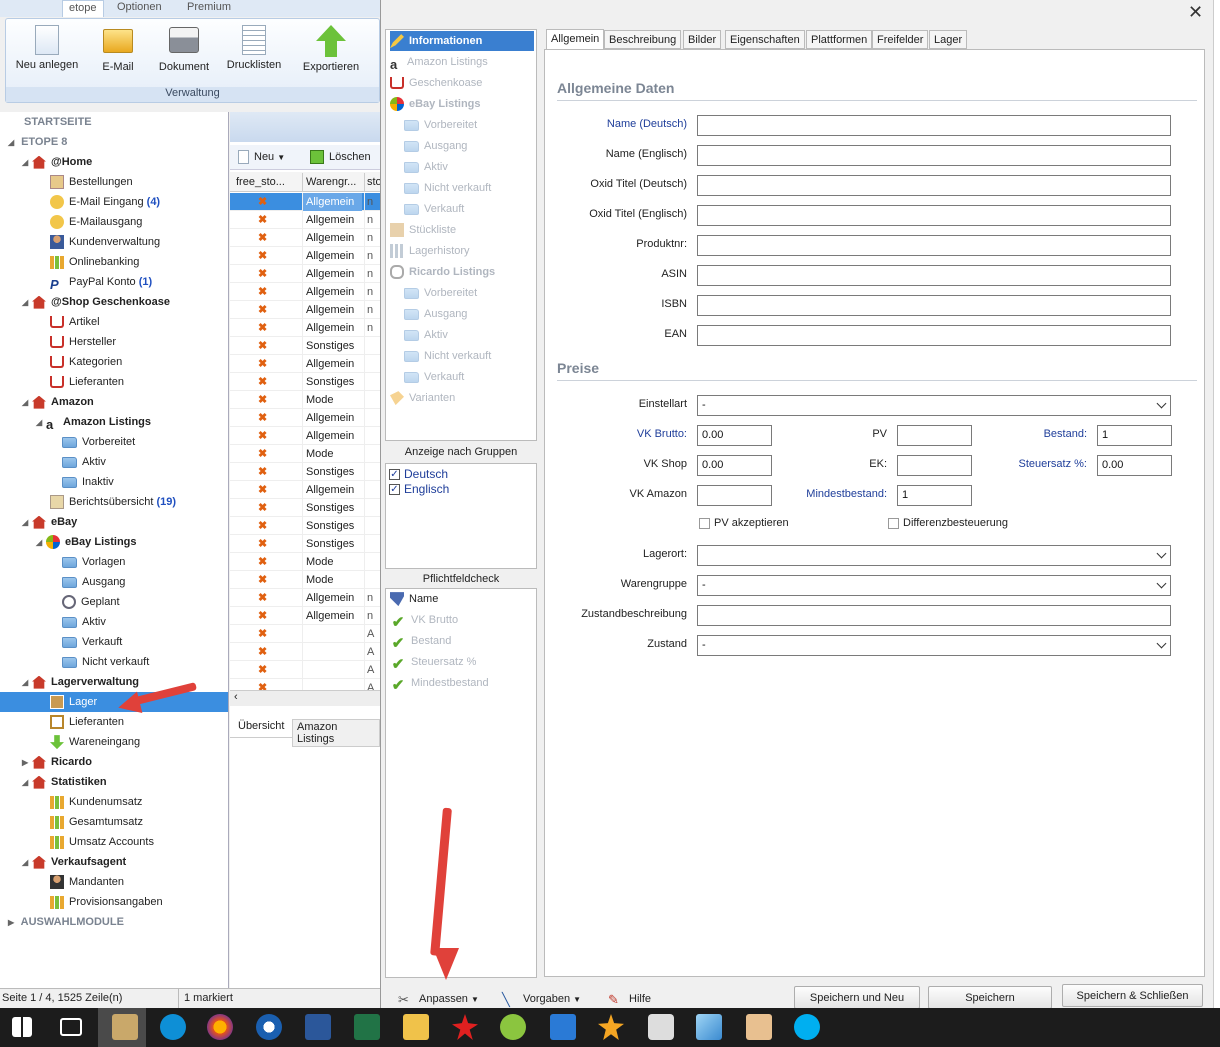 The height and width of the screenshot is (1047, 1220). I want to click on nav-informationen: Informationen, so click(462, 41).